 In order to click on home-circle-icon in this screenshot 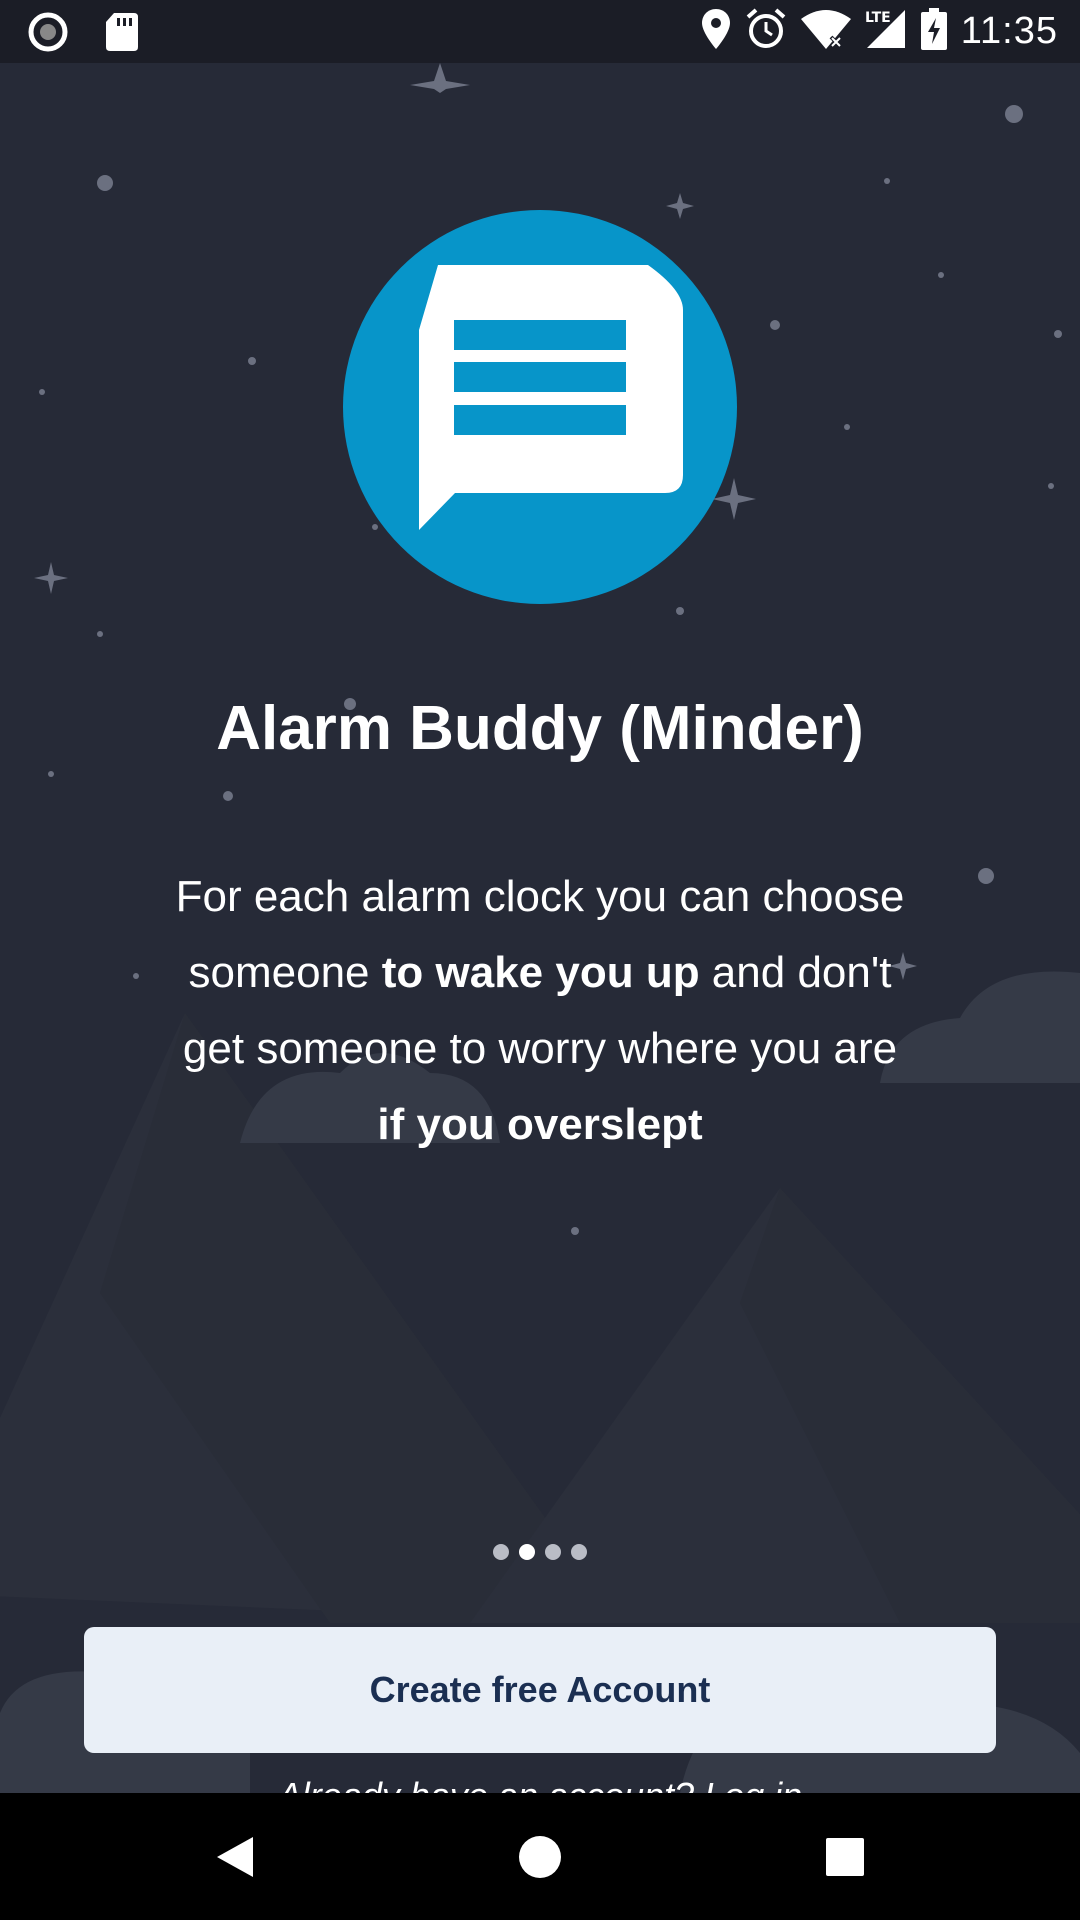, I will do `click(540, 1856)`.